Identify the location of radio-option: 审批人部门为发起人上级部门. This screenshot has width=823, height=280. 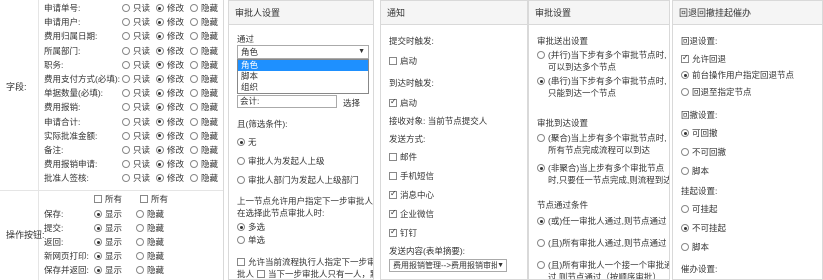
(298, 180).